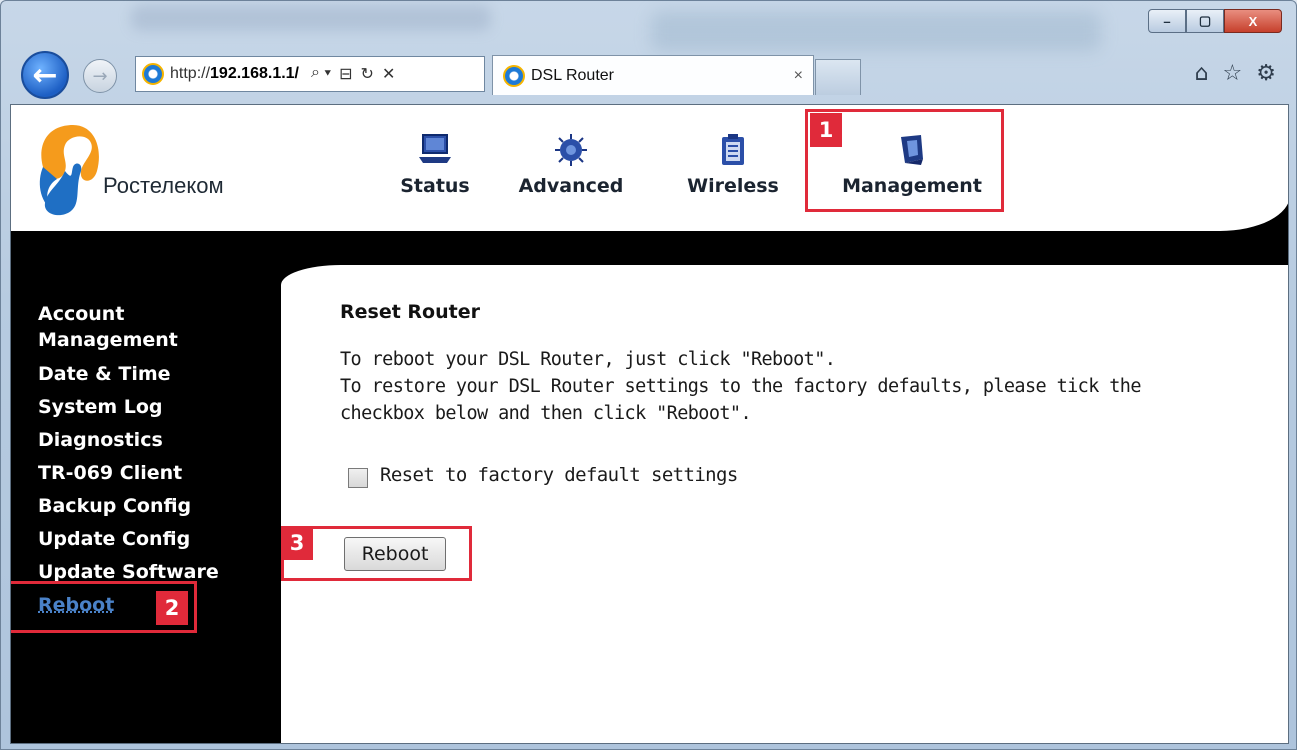 The image size is (1297, 750). What do you see at coordinates (798, 76) in the screenshot?
I see `tab-close-icon: ×` at bounding box center [798, 76].